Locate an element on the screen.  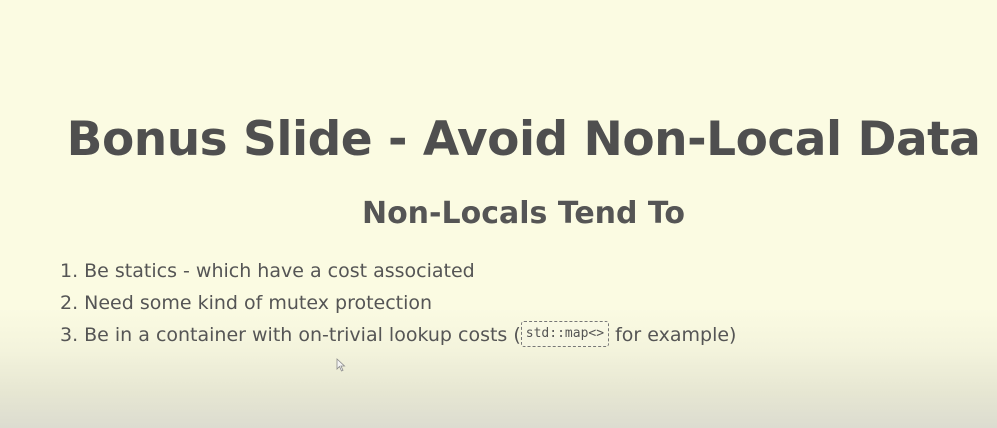
list-item: 2. Need some kind of mutex protection is located at coordinates (398, 304).